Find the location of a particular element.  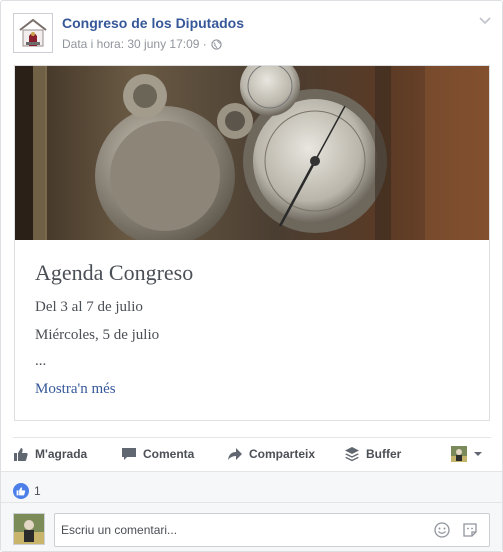

buffer-label: Buffer is located at coordinates (384, 454).